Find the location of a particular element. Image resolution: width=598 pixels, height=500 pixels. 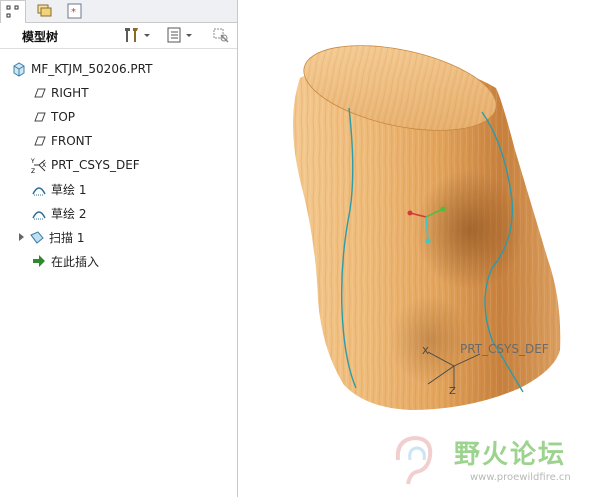

layers-tab is located at coordinates (45, 10).